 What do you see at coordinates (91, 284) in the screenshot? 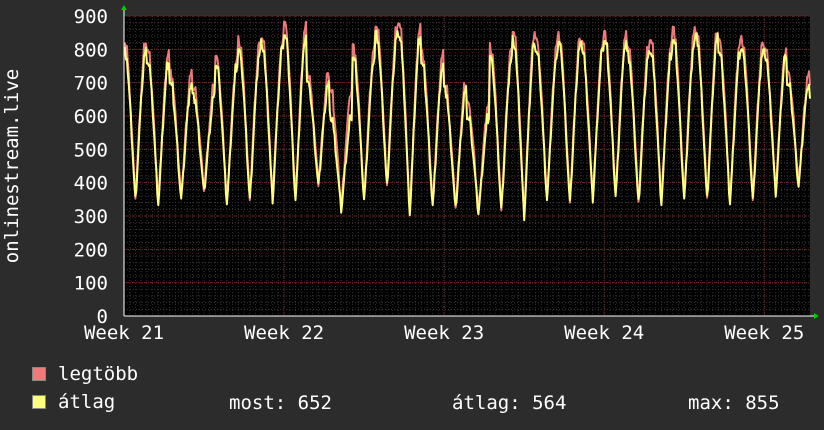
I see `y-tick-label: 100` at bounding box center [91, 284].